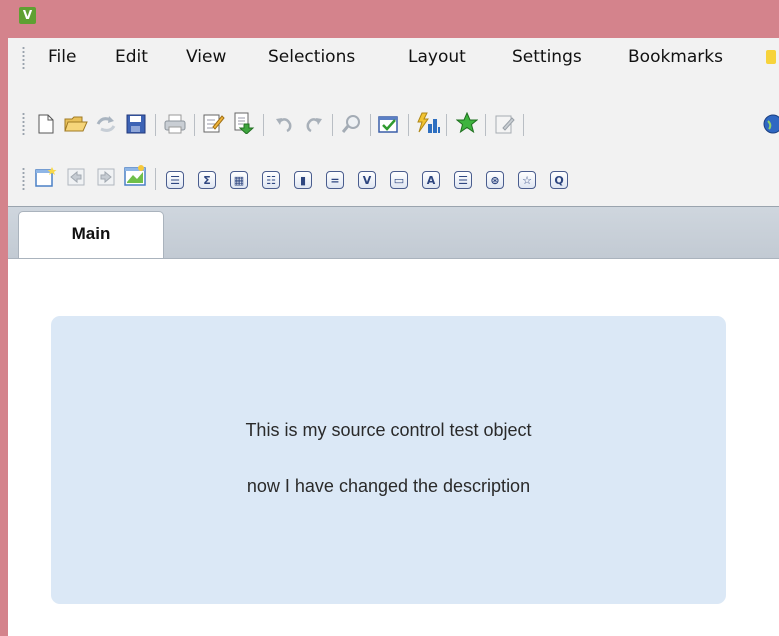 Image resolution: width=779 pixels, height=636 pixels. What do you see at coordinates (46, 124) in the screenshot?
I see `new-document-icon` at bounding box center [46, 124].